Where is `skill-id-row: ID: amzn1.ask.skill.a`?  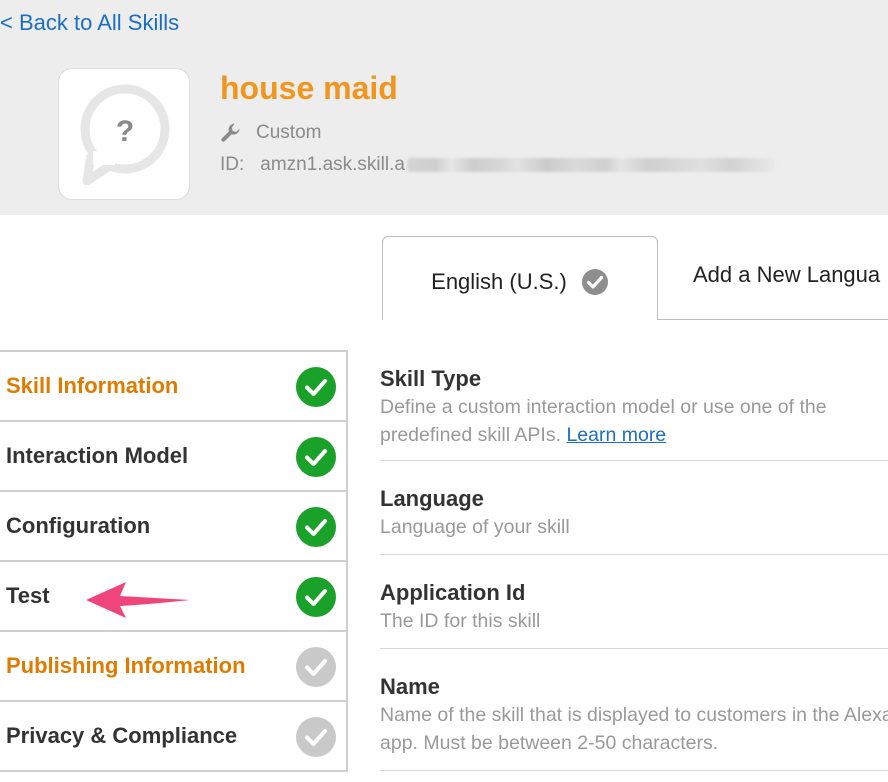
skill-id-row: ID: amzn1.ask.skill.a is located at coordinates (497, 165).